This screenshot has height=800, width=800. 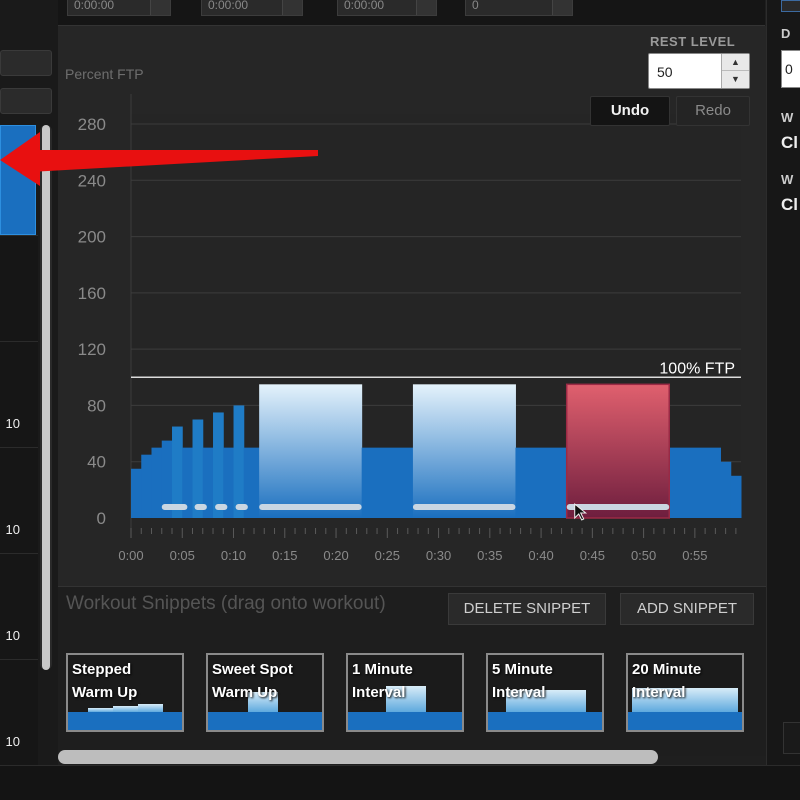 I want to click on top-time-field-1-value: 0:00:00, so click(x=94, y=6).